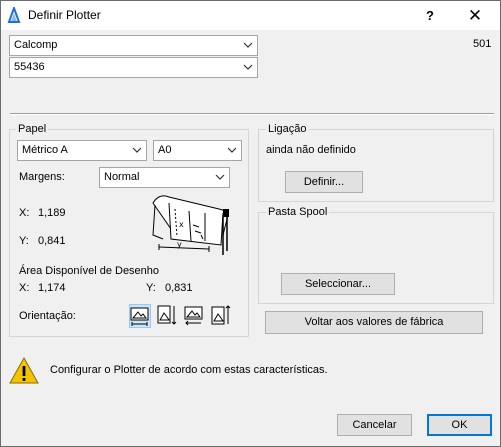 This screenshot has height=447, width=501. I want to click on margins-value: Normal, so click(122, 177).